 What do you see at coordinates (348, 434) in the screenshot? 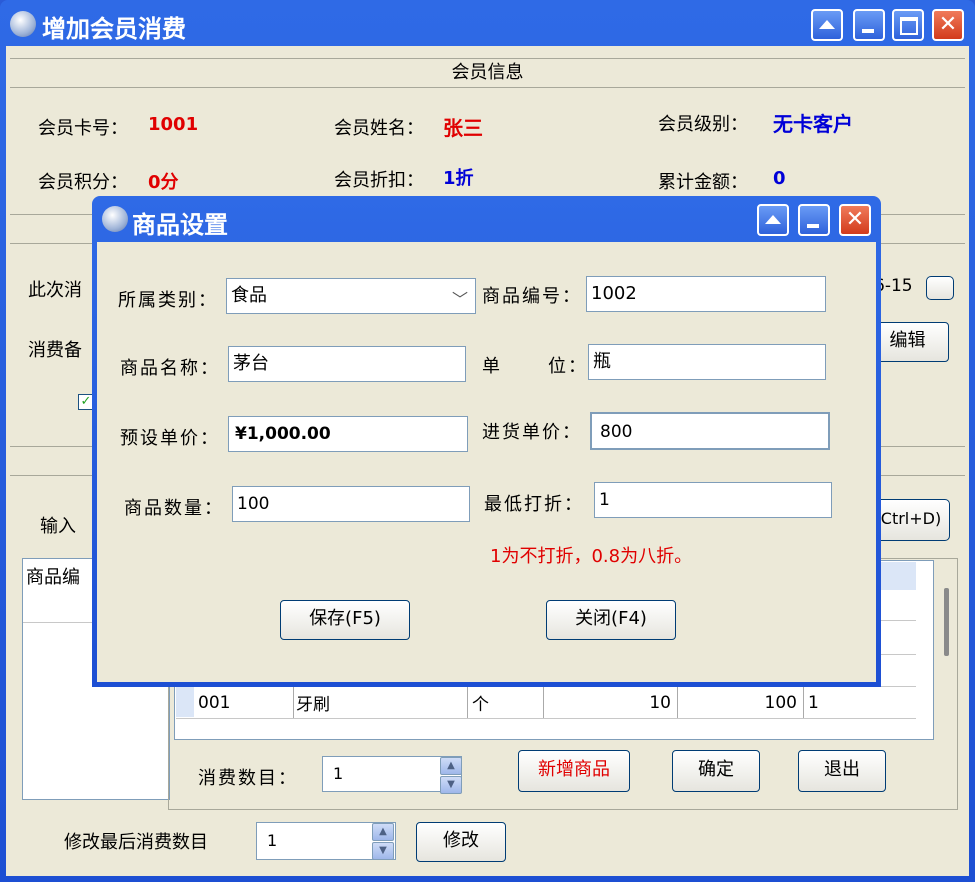
I see `preset-price-input: ¥1,000.00` at bounding box center [348, 434].